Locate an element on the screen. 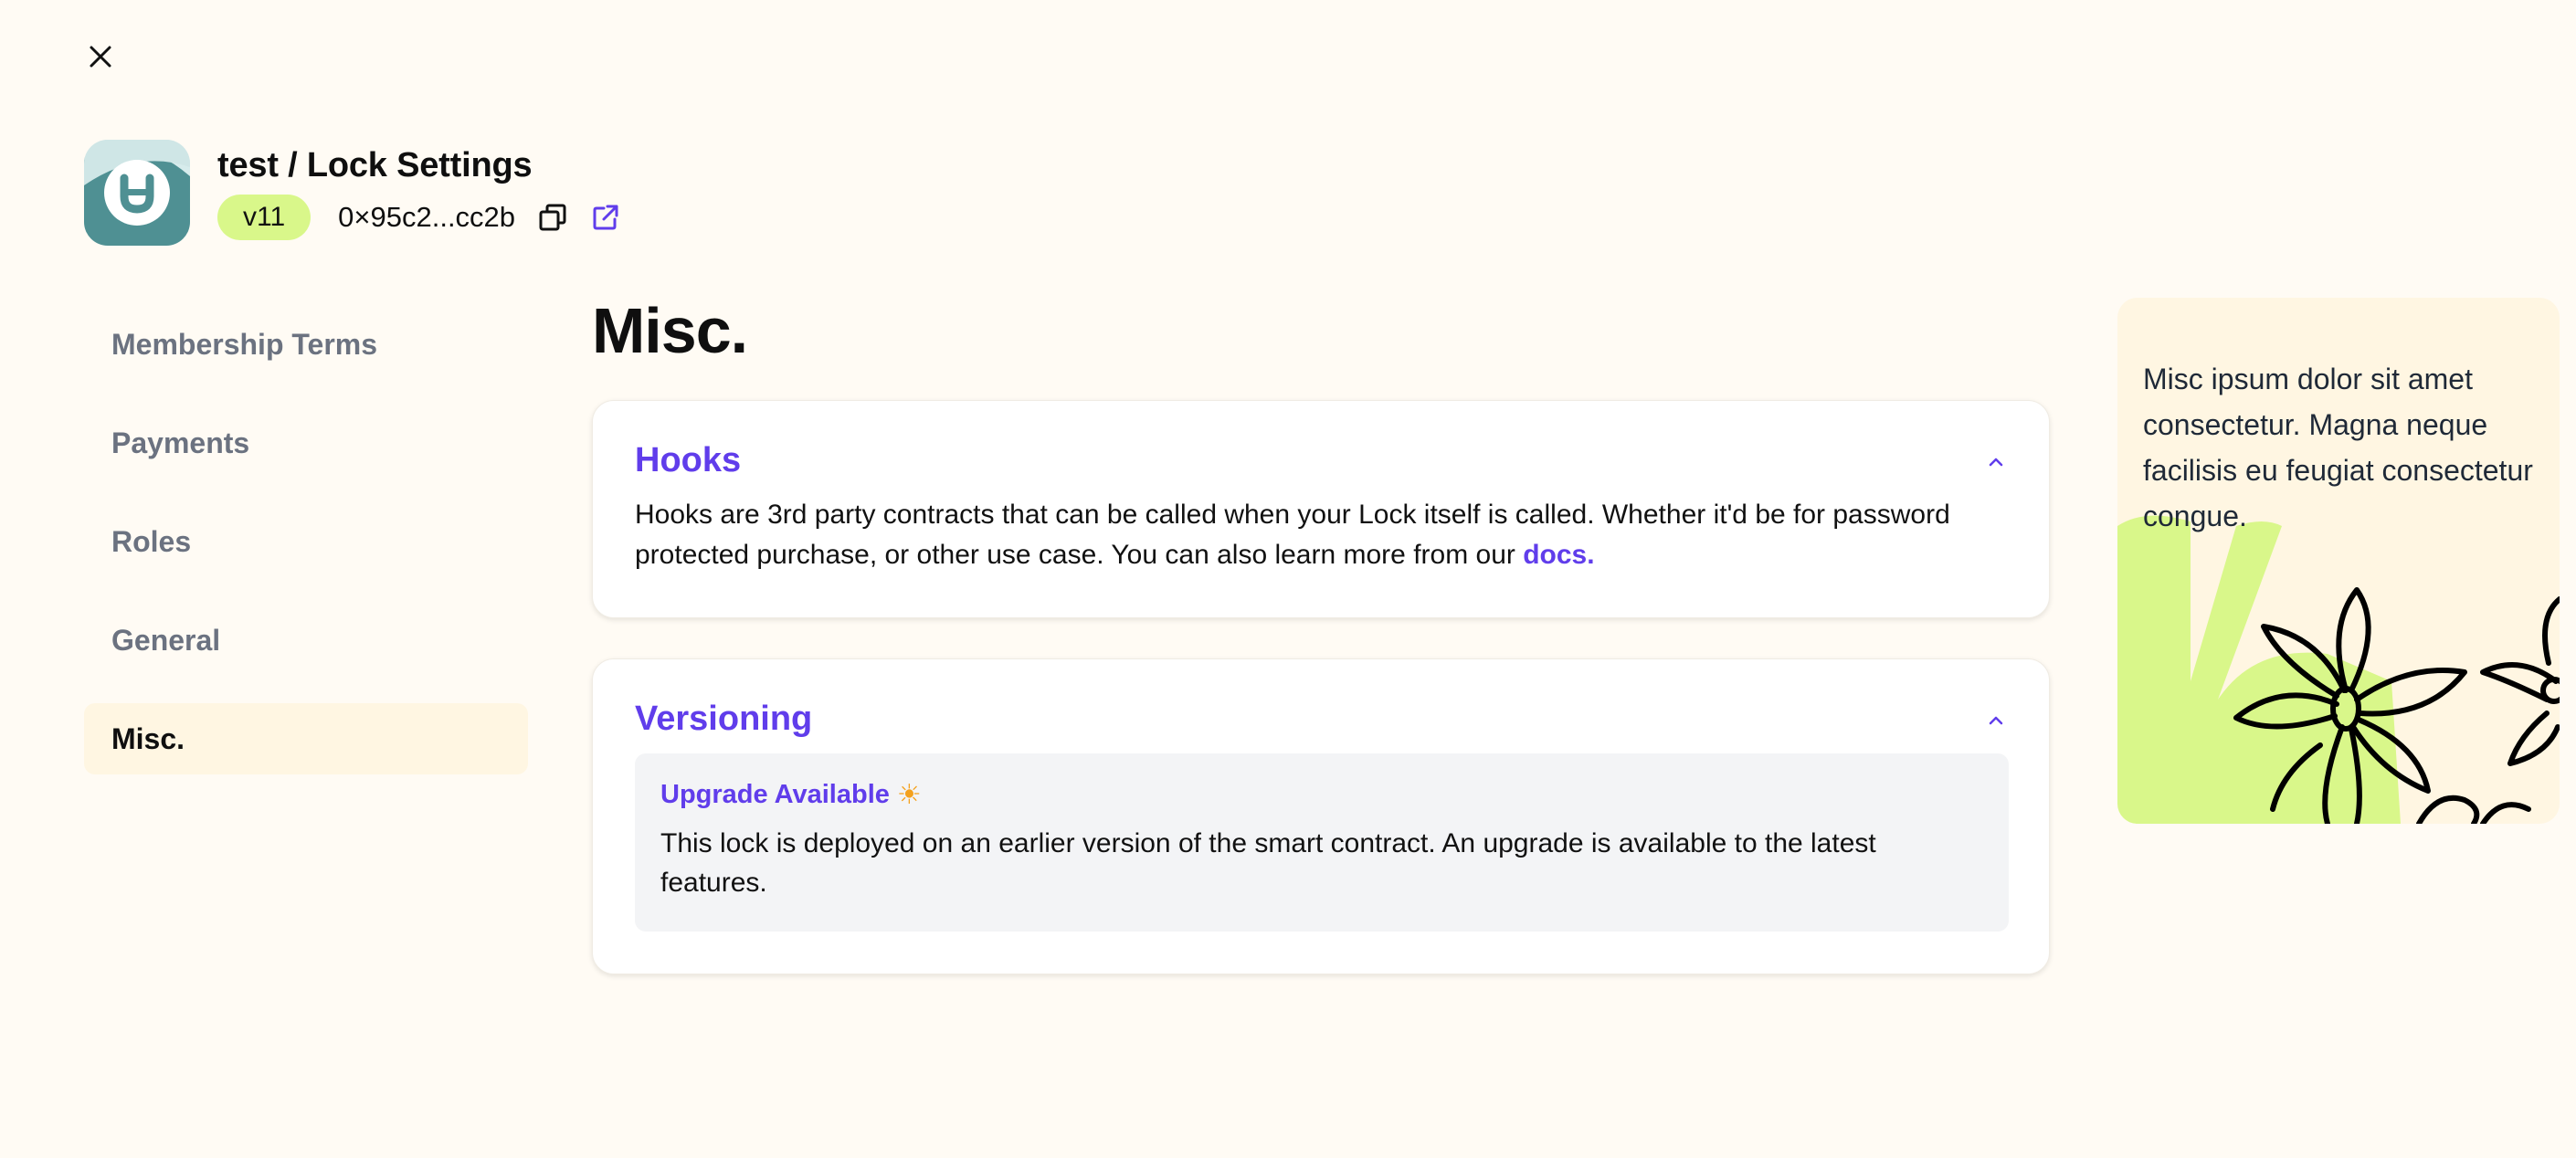  hooks-card-header: Hooks is located at coordinates (1322, 460).